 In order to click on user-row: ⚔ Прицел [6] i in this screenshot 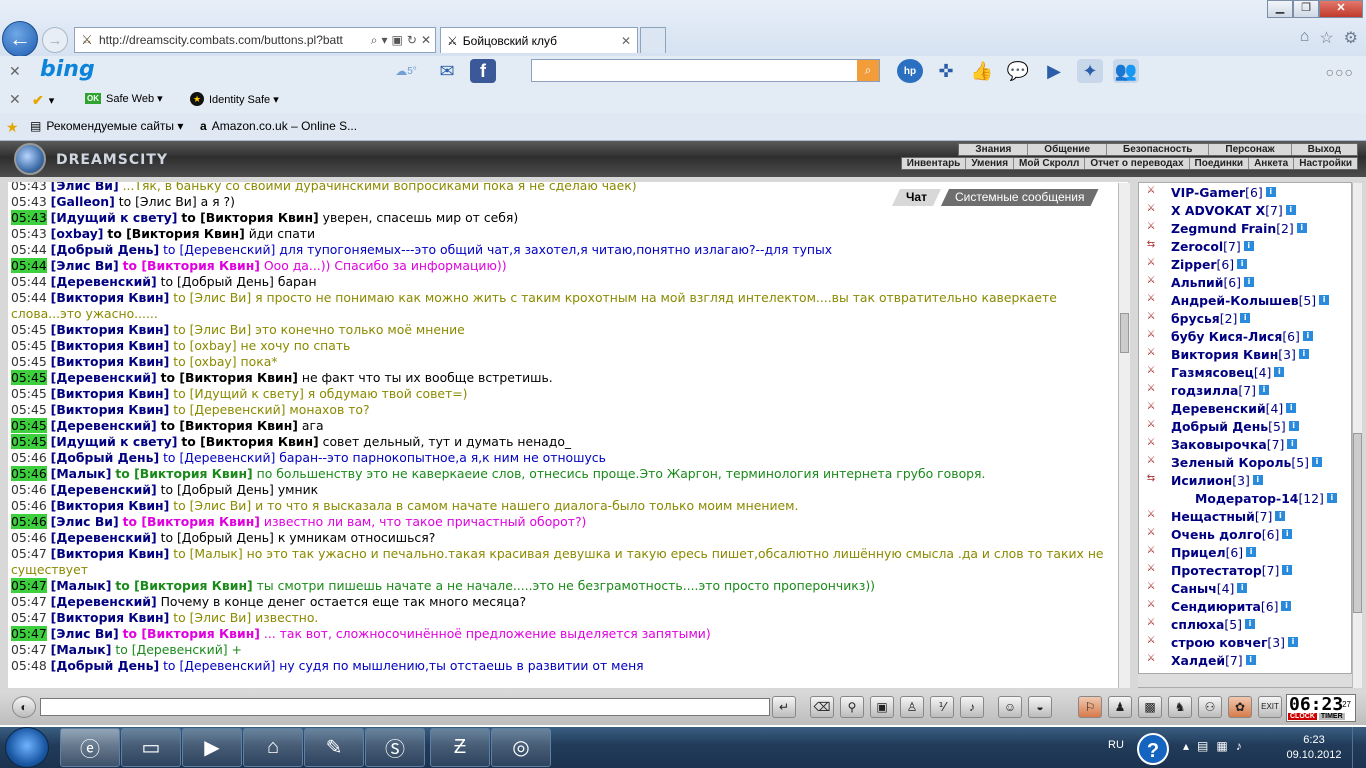, I will do `click(1245, 552)`.